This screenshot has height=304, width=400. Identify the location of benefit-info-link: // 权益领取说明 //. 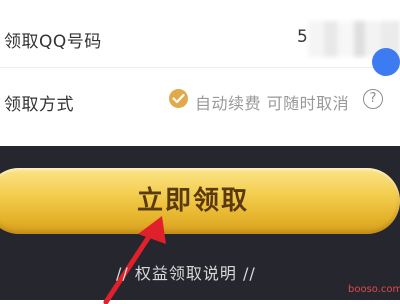
(186, 272).